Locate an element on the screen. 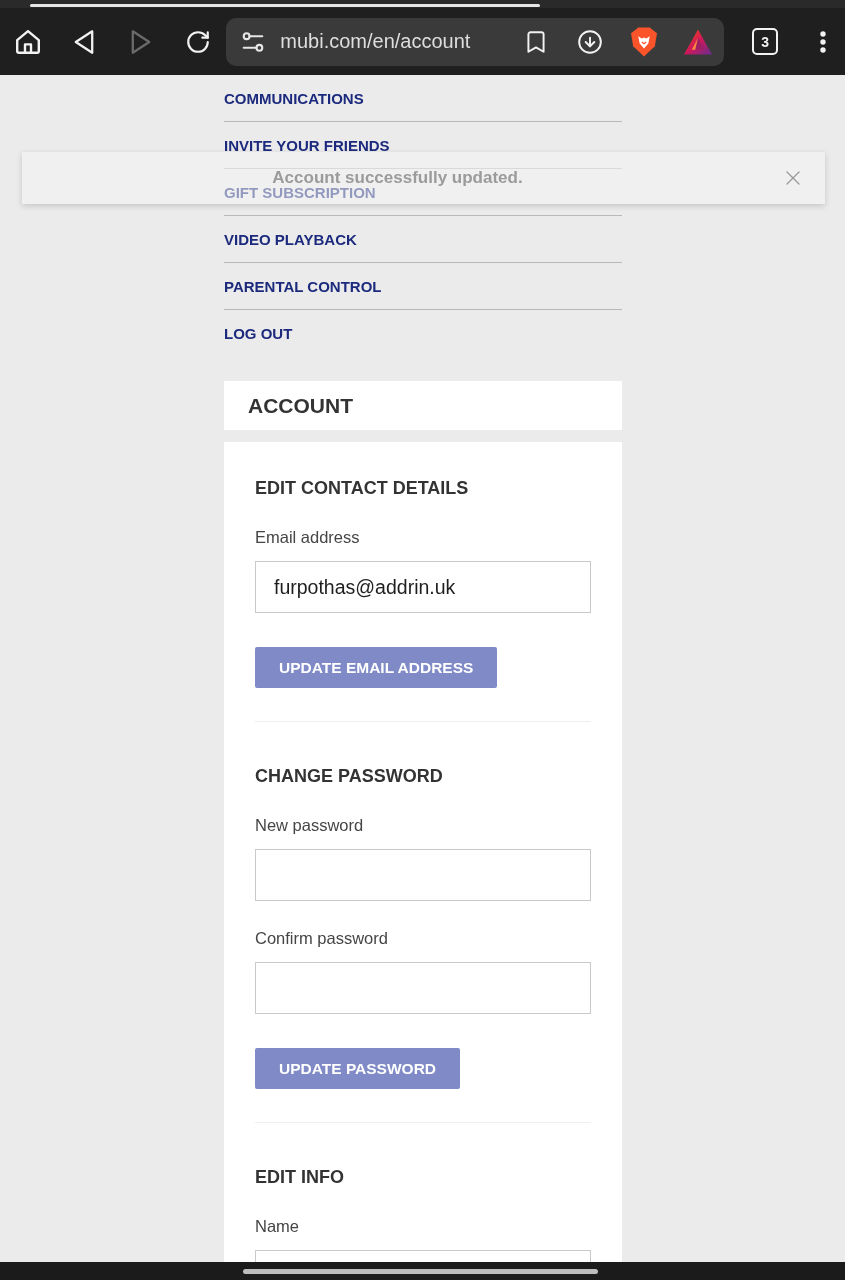 Image resolution: width=845 pixels, height=1280 pixels. download-icon is located at coordinates (589, 41).